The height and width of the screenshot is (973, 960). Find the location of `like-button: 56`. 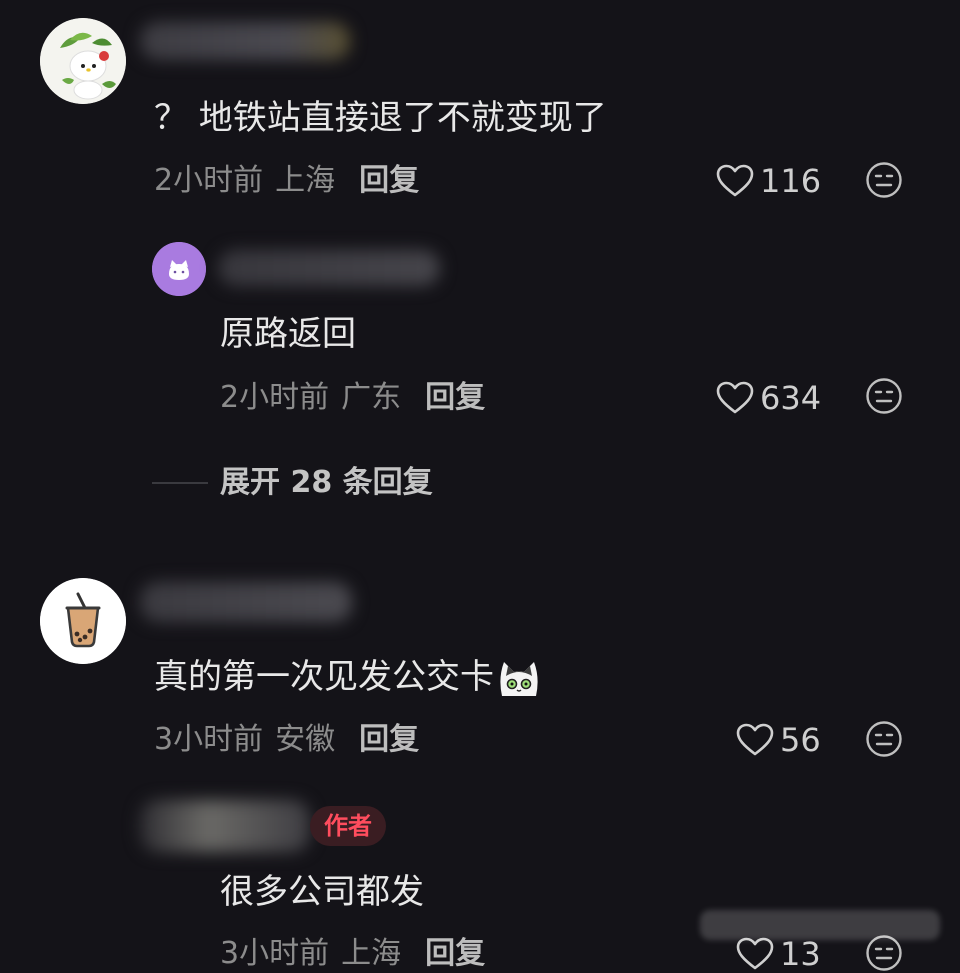

like-button: 56 is located at coordinates (778, 740).